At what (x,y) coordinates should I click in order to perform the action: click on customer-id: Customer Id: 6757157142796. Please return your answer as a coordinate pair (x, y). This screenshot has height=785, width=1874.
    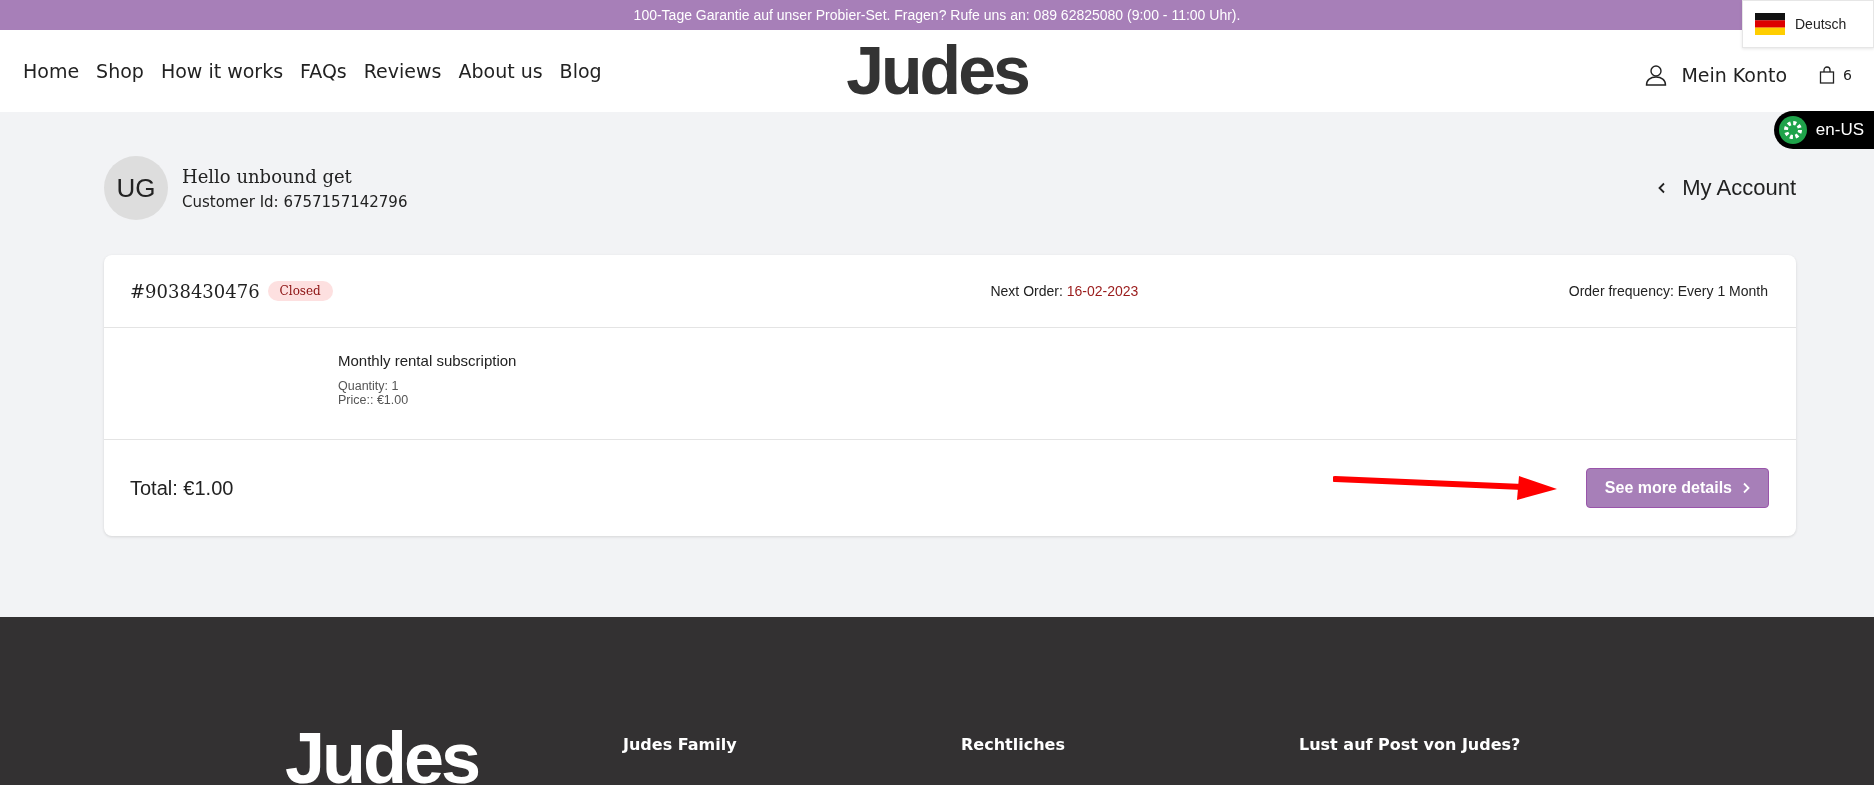
    Looking at the image, I should click on (295, 201).